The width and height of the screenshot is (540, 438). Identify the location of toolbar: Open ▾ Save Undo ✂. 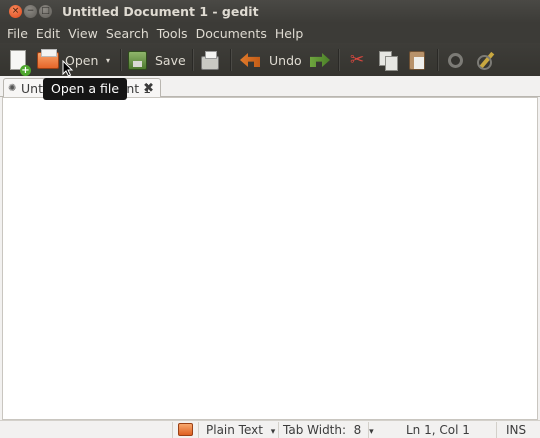
(270, 59).